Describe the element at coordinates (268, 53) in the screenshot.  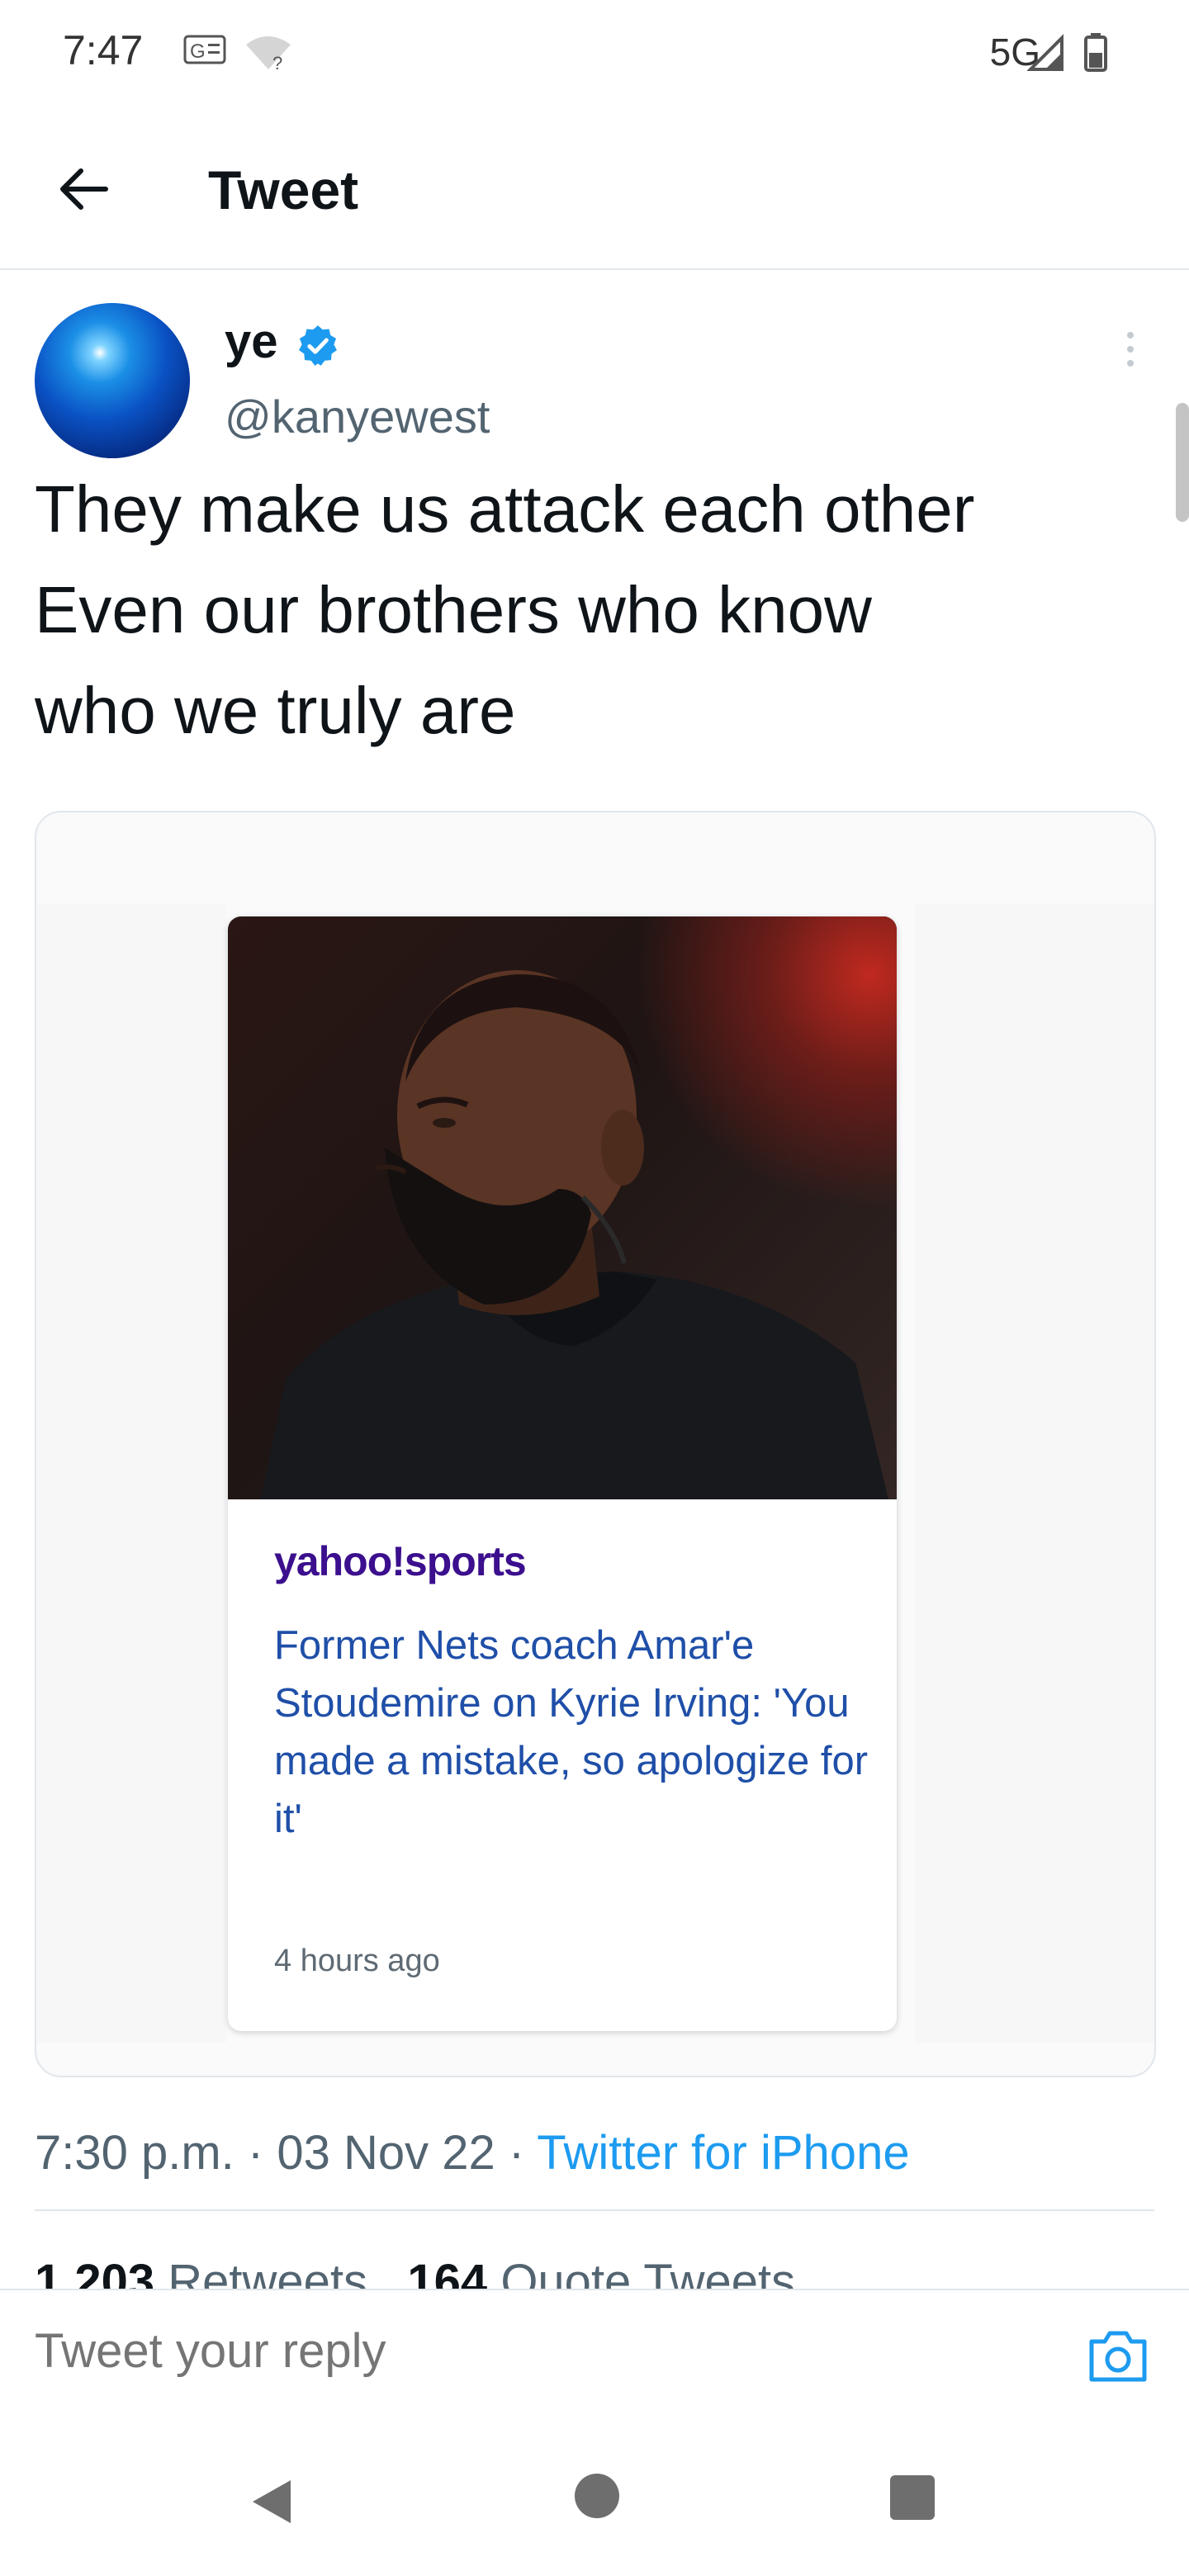
I see `wifi-question-icon: ?` at that location.